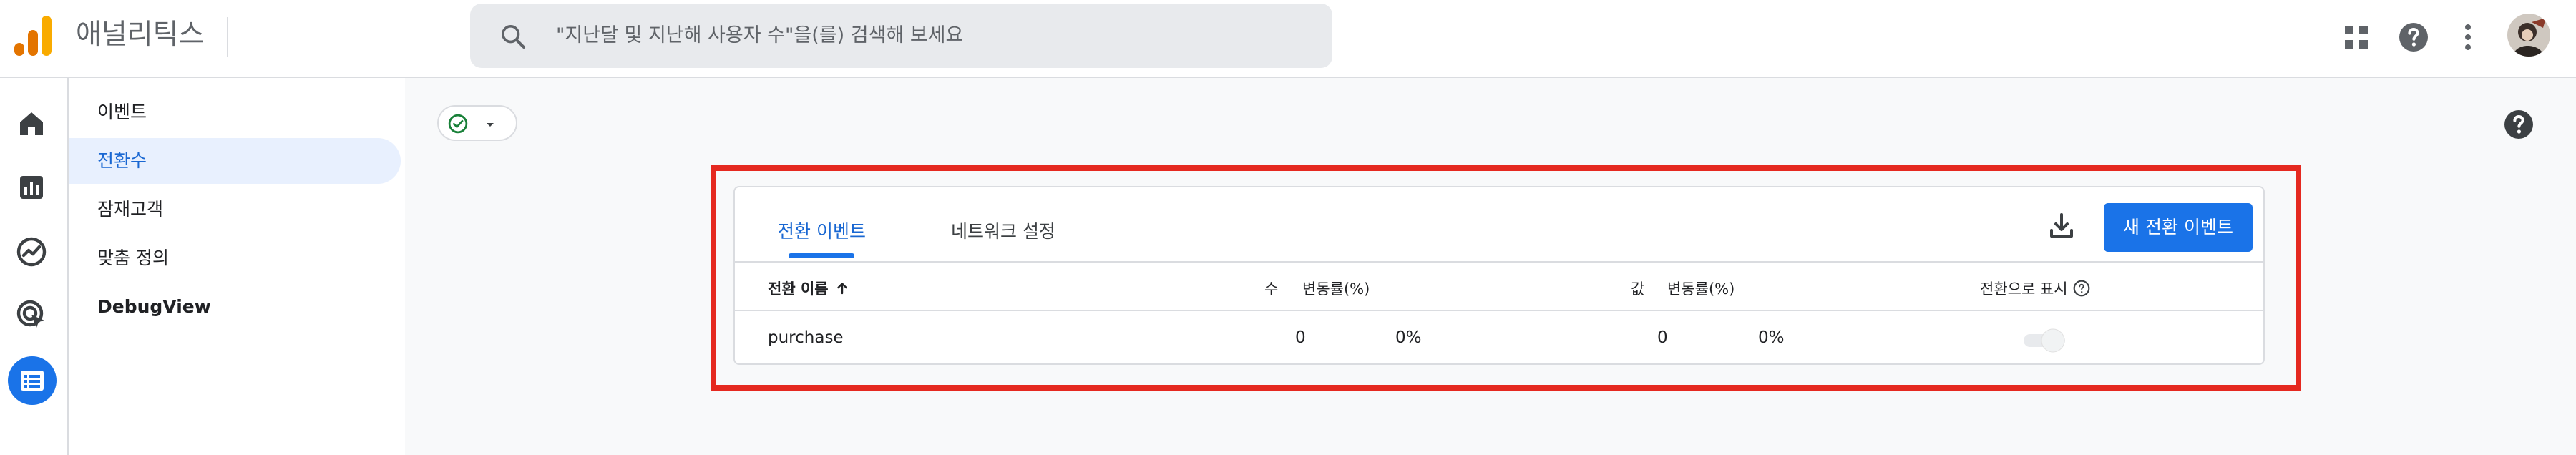  I want to click on mark-as-conversion-toggle, so click(2046, 340).